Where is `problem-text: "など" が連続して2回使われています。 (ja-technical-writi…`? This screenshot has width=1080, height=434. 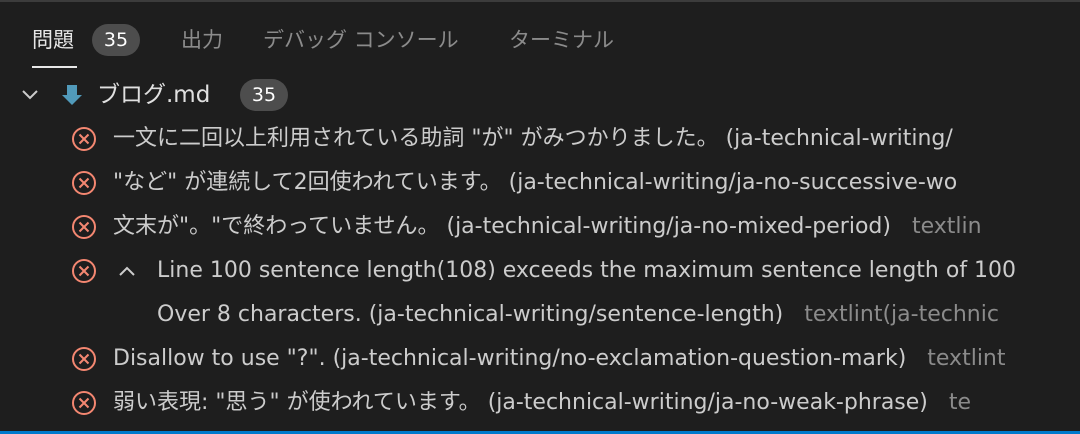 problem-text: "など" が連続して2回使われています。 (ja-technical-writi… is located at coordinates (535, 183).